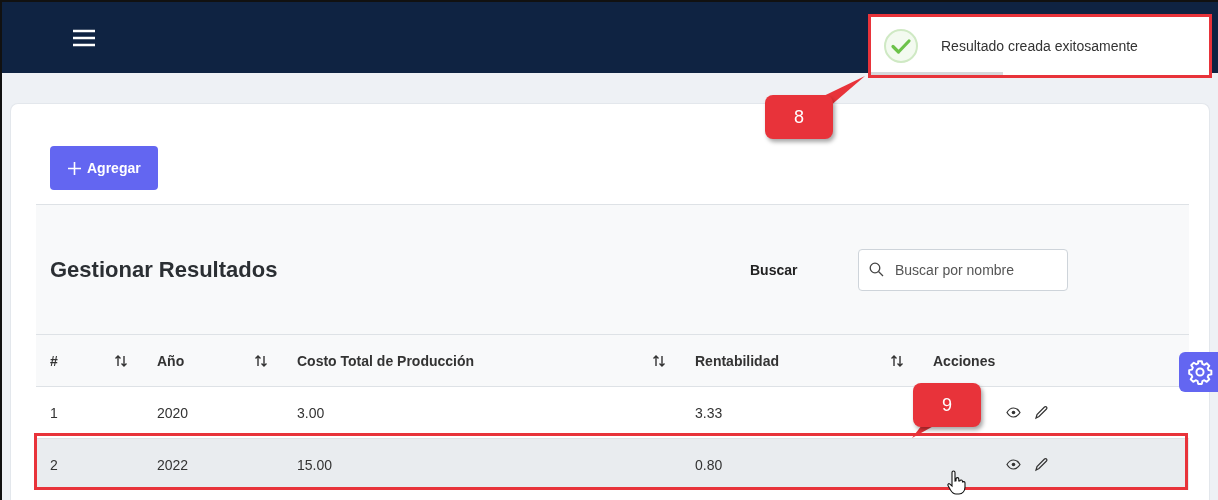 Image resolution: width=1218 pixels, height=500 pixels. What do you see at coordinates (774, 269) in the screenshot?
I see `search-label: Buscar` at bounding box center [774, 269].